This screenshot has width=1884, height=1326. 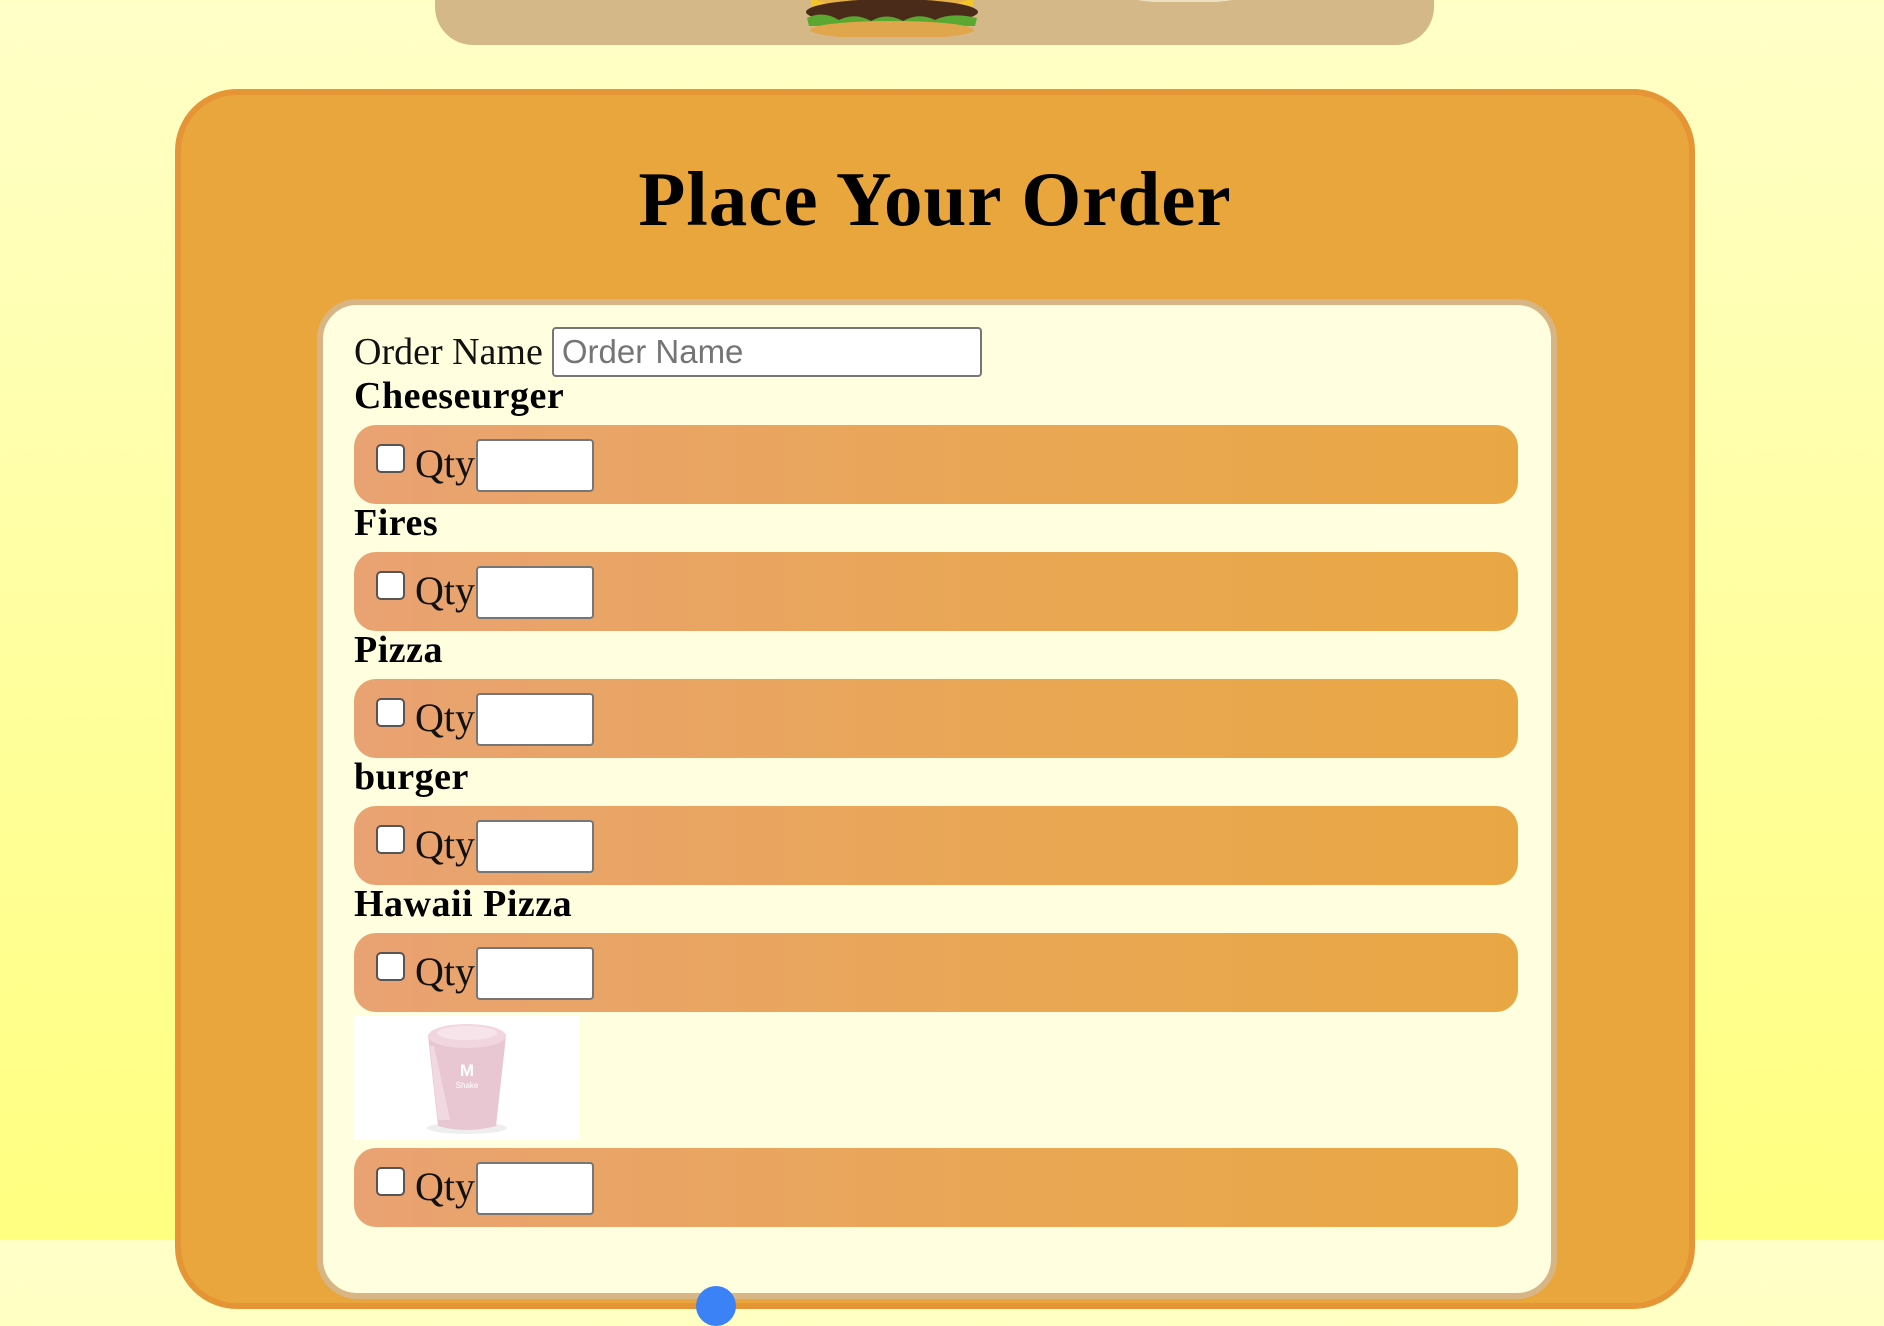 I want to click on milkshake-image: M Shake, so click(x=467, y=1078).